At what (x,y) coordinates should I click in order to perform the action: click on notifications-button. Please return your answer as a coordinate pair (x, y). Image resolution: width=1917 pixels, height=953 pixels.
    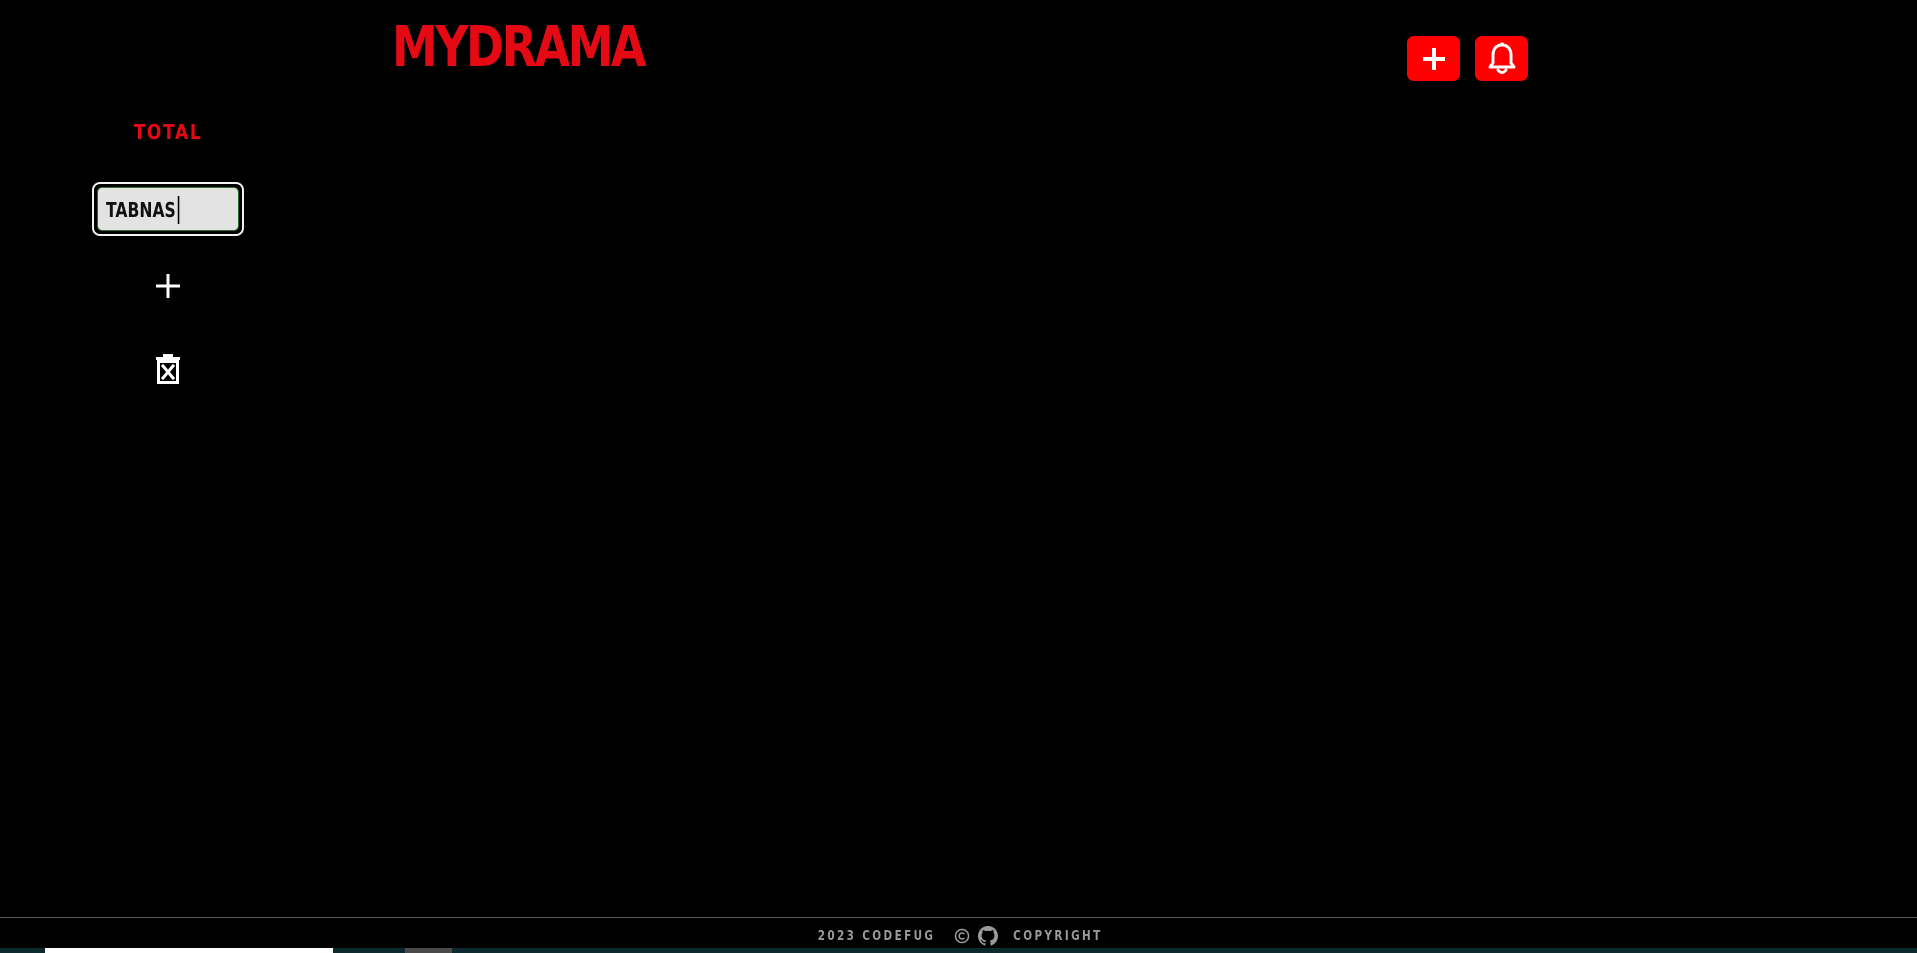
    Looking at the image, I should click on (1501, 58).